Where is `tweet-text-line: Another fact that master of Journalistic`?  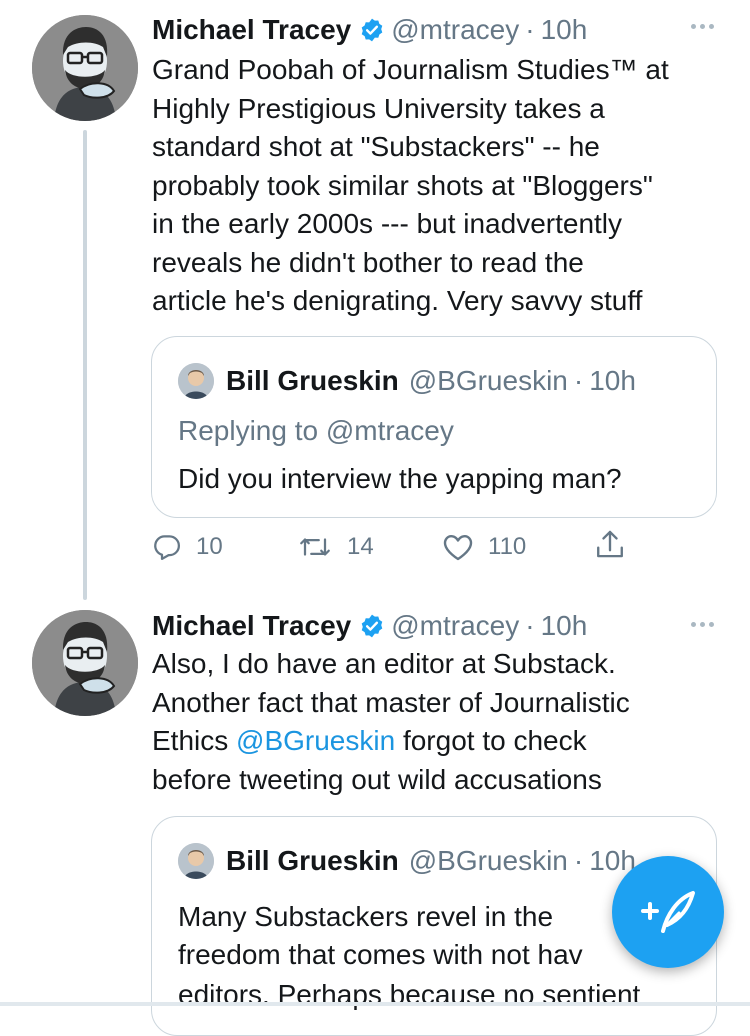
tweet-text-line: Another fact that master of Journalistic is located at coordinates (391, 702).